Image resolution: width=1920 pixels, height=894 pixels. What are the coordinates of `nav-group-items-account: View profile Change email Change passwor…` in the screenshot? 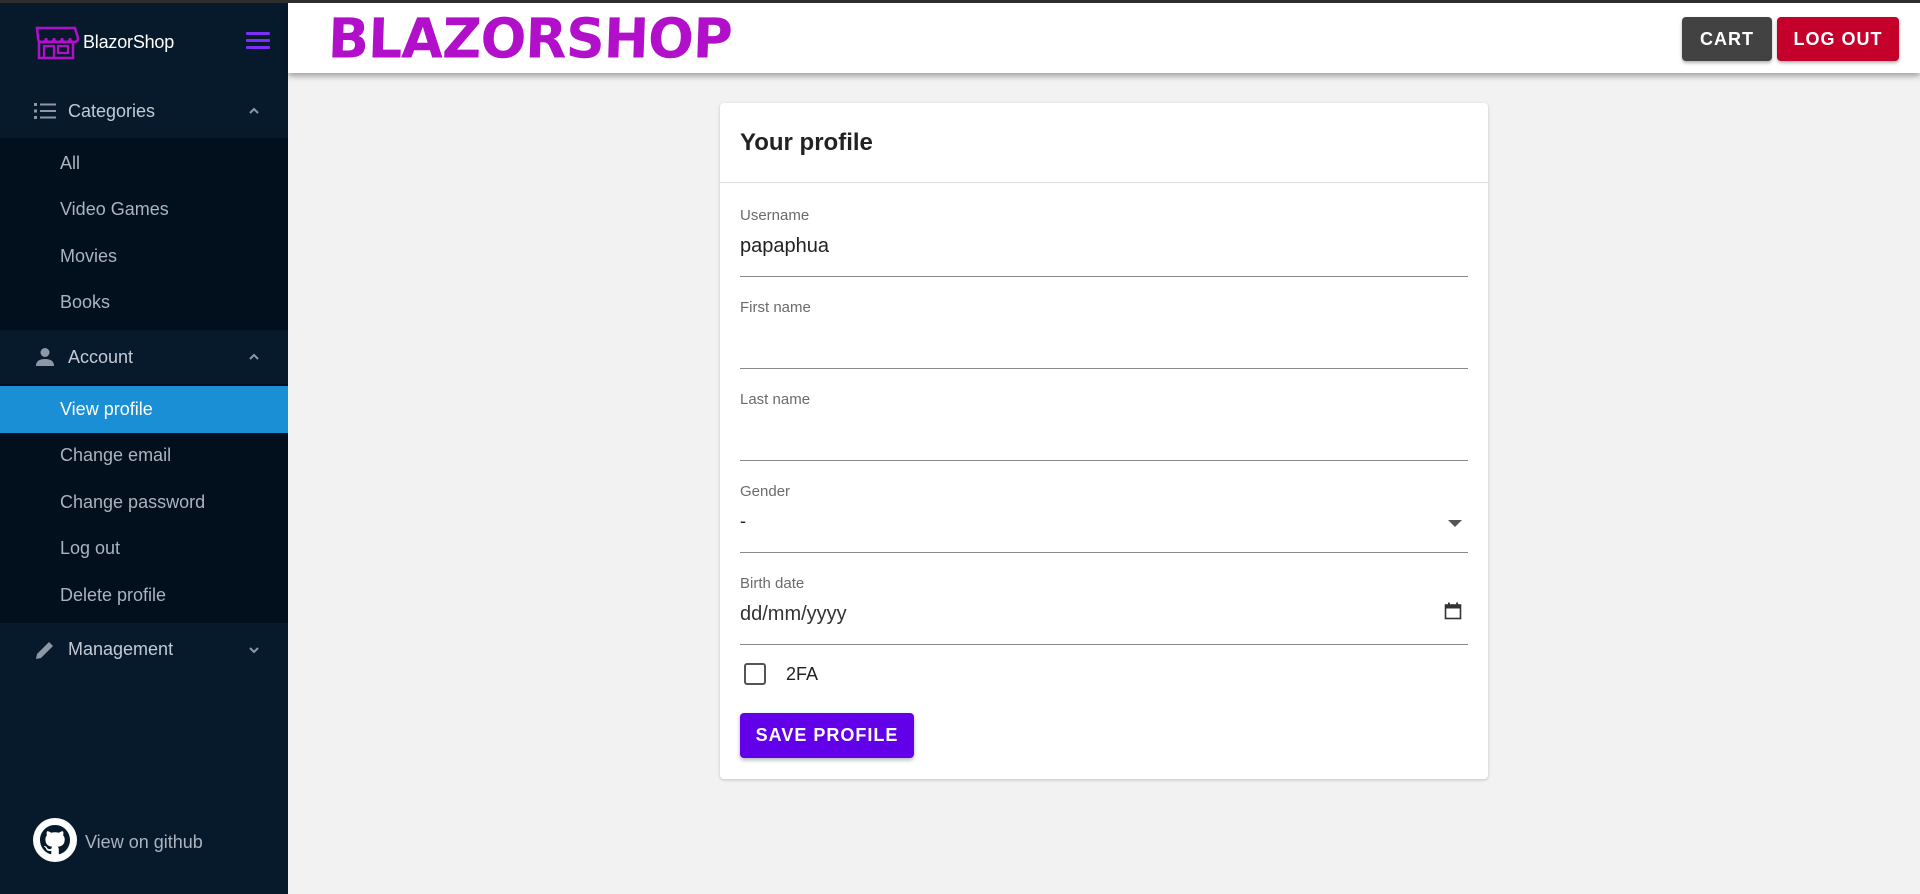 It's located at (144, 503).